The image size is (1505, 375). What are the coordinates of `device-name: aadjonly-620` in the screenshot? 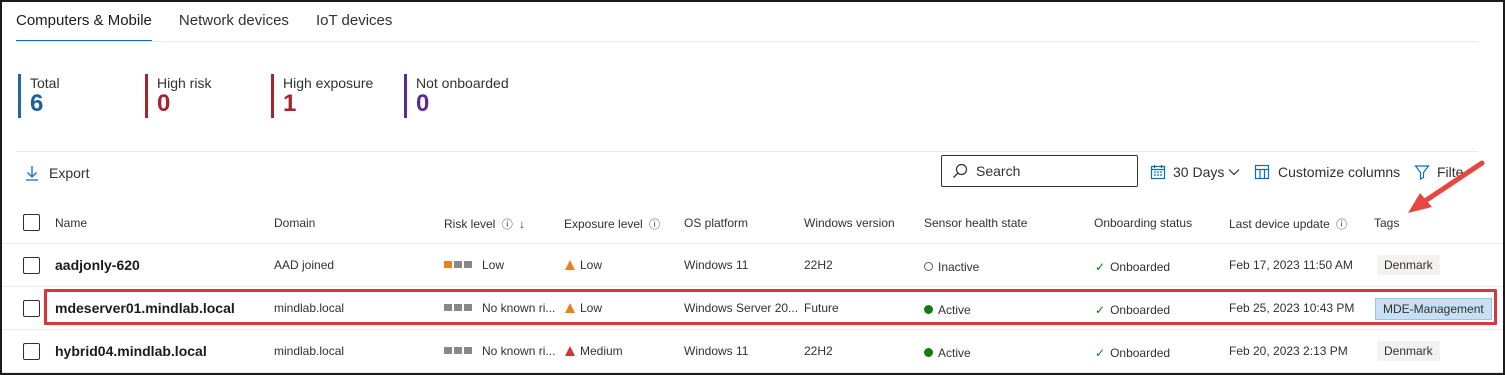 It's located at (97, 265).